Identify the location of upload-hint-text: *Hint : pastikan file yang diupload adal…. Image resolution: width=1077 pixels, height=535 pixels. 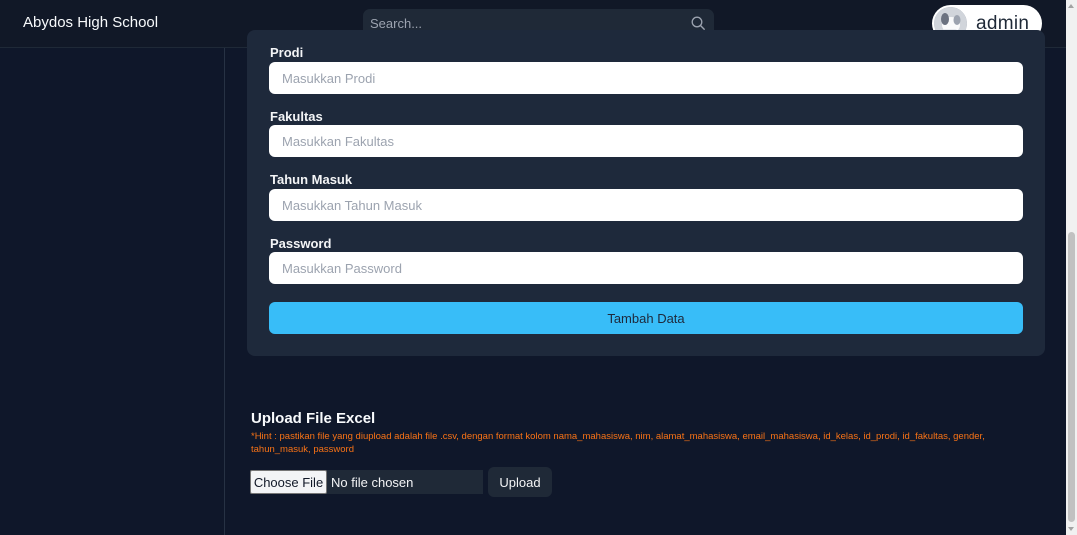
(618, 443).